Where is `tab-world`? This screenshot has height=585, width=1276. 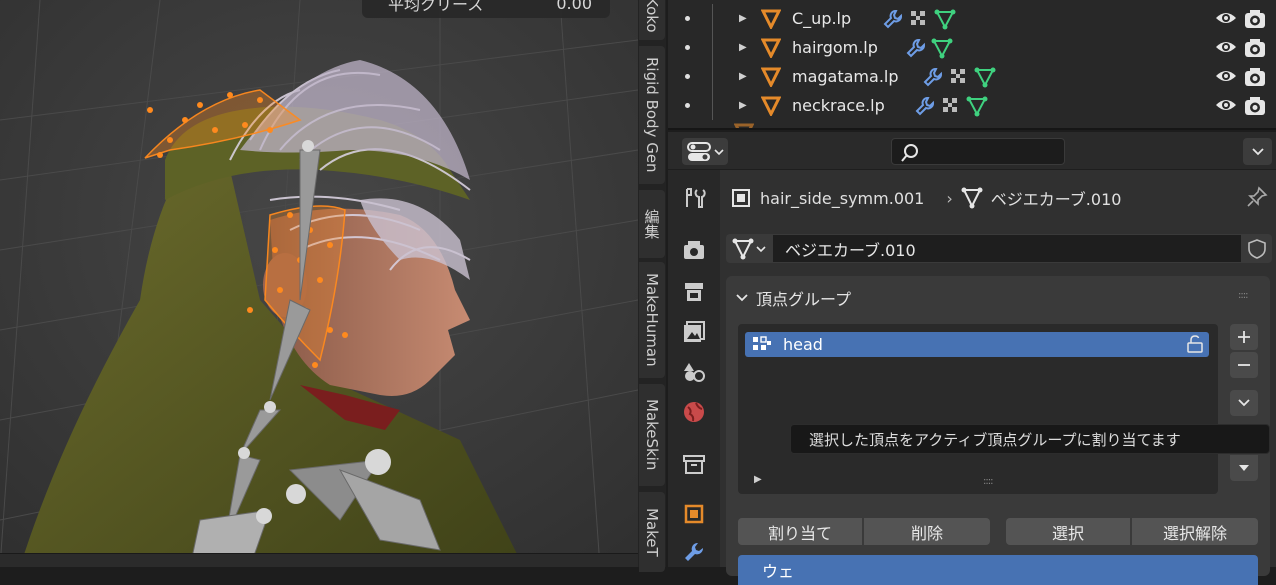
tab-world is located at coordinates (694, 412).